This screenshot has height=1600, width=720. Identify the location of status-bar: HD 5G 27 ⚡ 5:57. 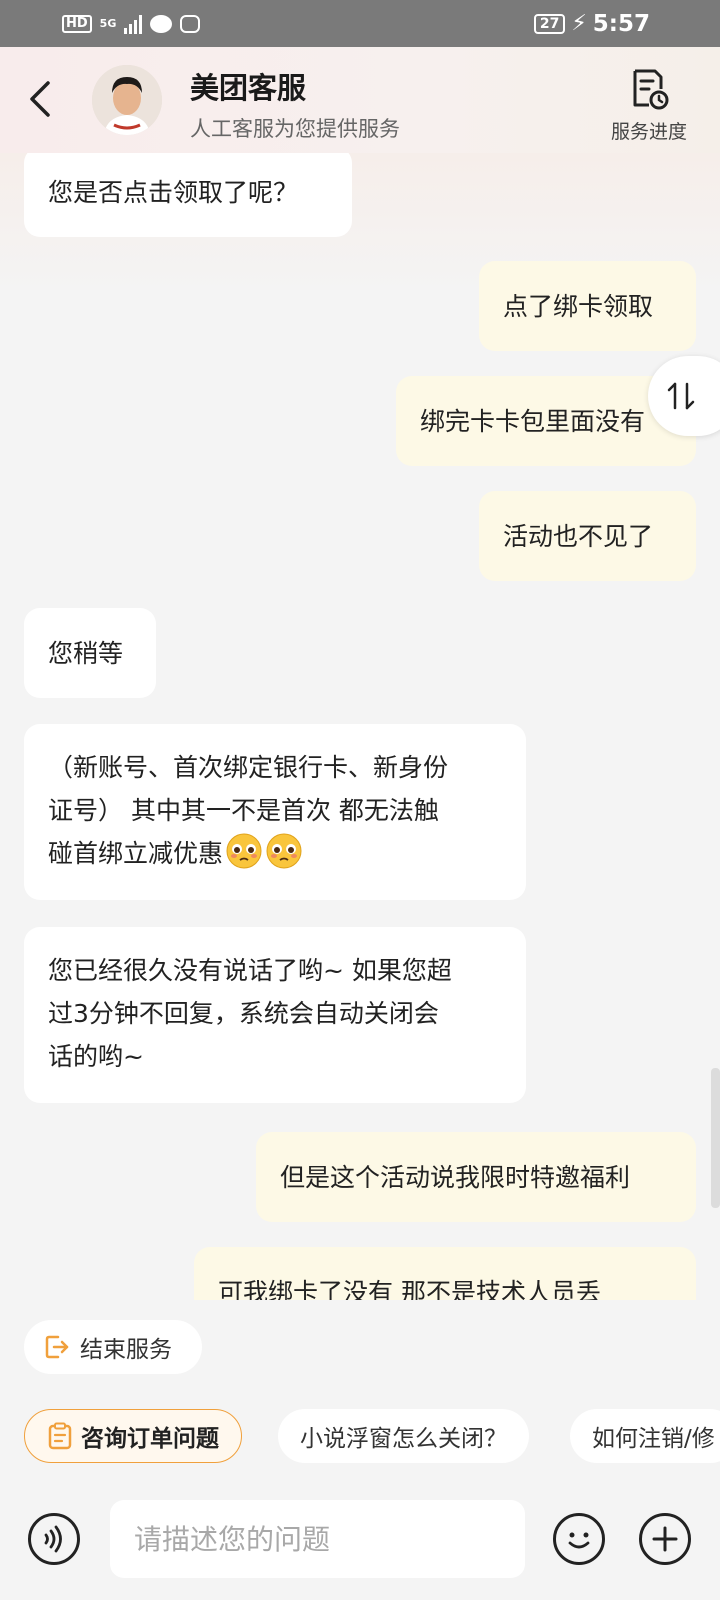
(360, 23).